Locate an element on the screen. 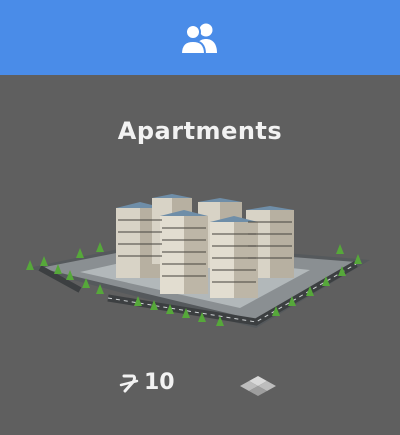 The height and width of the screenshot is (435, 400). cost-value: 10 is located at coordinates (159, 382).